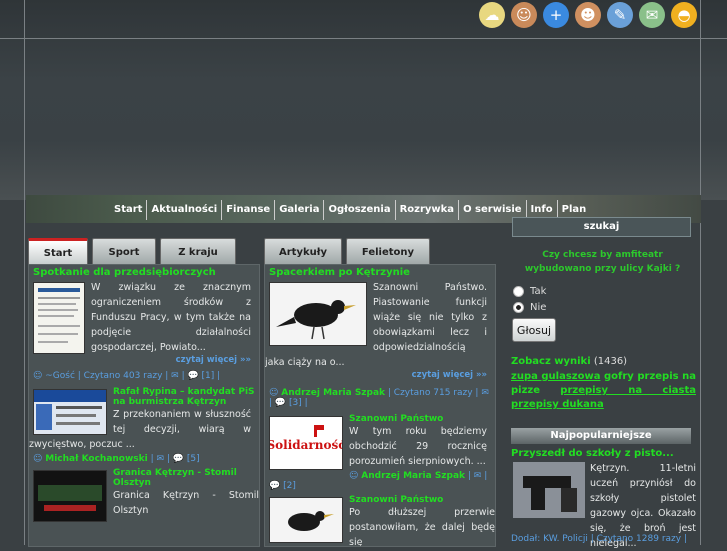  Describe the element at coordinates (534, 330) in the screenshot. I see `vote-button: Głosuj` at that location.